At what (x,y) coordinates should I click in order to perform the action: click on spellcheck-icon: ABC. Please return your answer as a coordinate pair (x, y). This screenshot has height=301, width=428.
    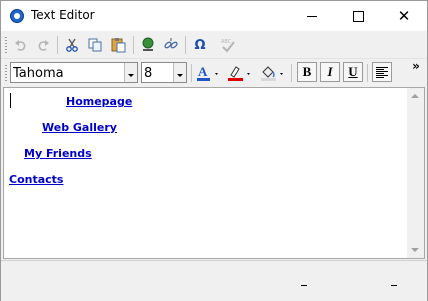
    Looking at the image, I should click on (228, 46).